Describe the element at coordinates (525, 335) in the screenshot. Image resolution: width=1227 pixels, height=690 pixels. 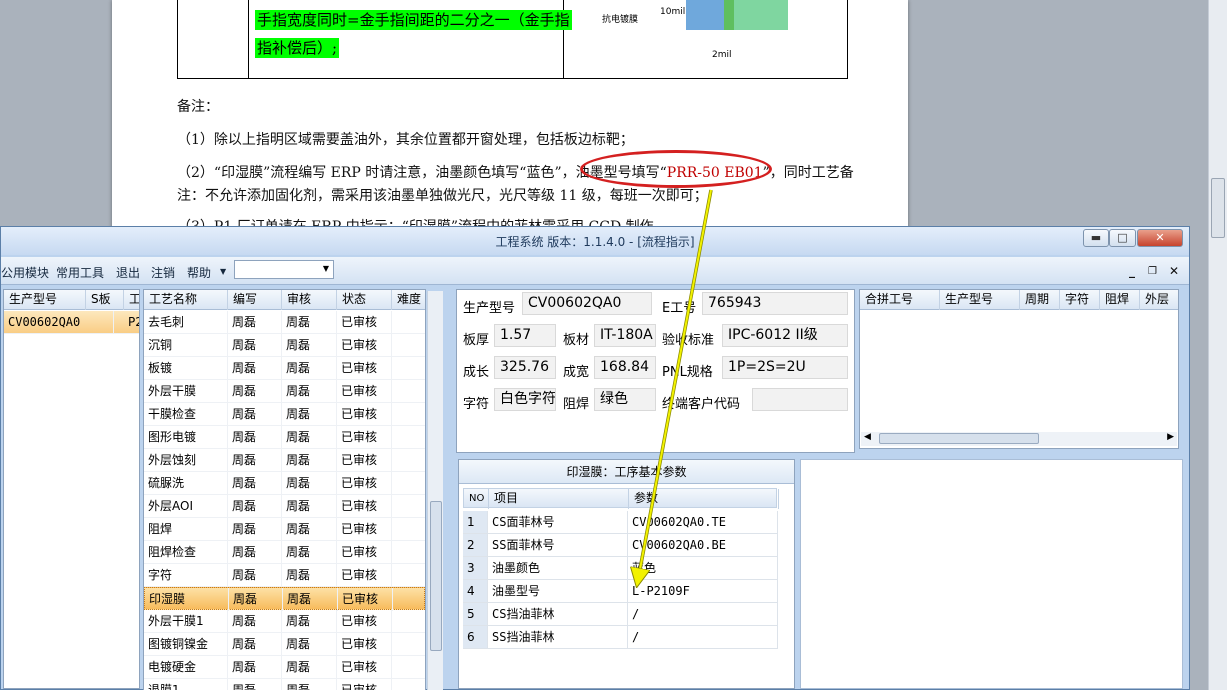
I see `thickness-field: 1.57` at that location.